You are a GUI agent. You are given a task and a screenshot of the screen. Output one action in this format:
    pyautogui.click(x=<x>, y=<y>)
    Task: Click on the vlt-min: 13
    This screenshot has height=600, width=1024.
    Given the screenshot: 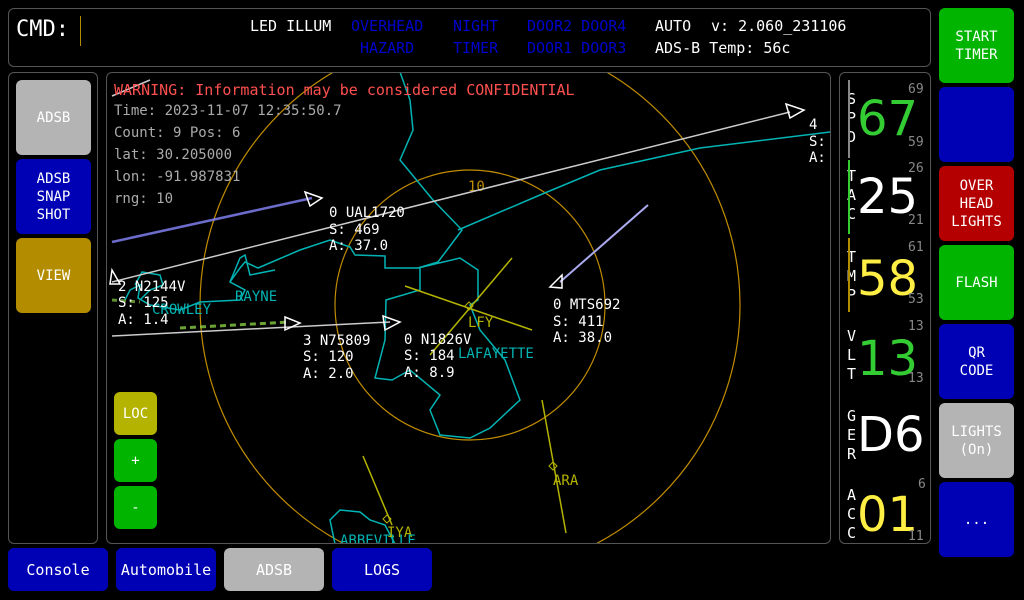 What is the action you would take?
    pyautogui.click(x=916, y=378)
    